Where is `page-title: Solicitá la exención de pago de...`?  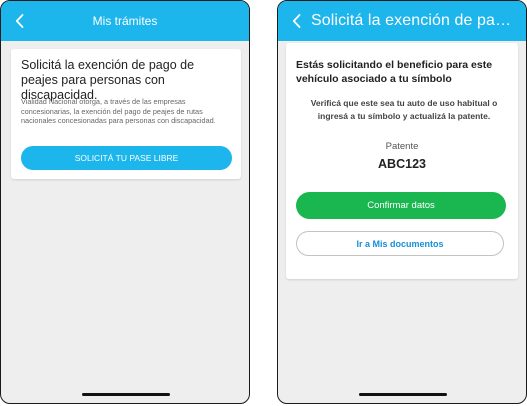 page-title: Solicitá la exención de pago de... is located at coordinates (415, 20).